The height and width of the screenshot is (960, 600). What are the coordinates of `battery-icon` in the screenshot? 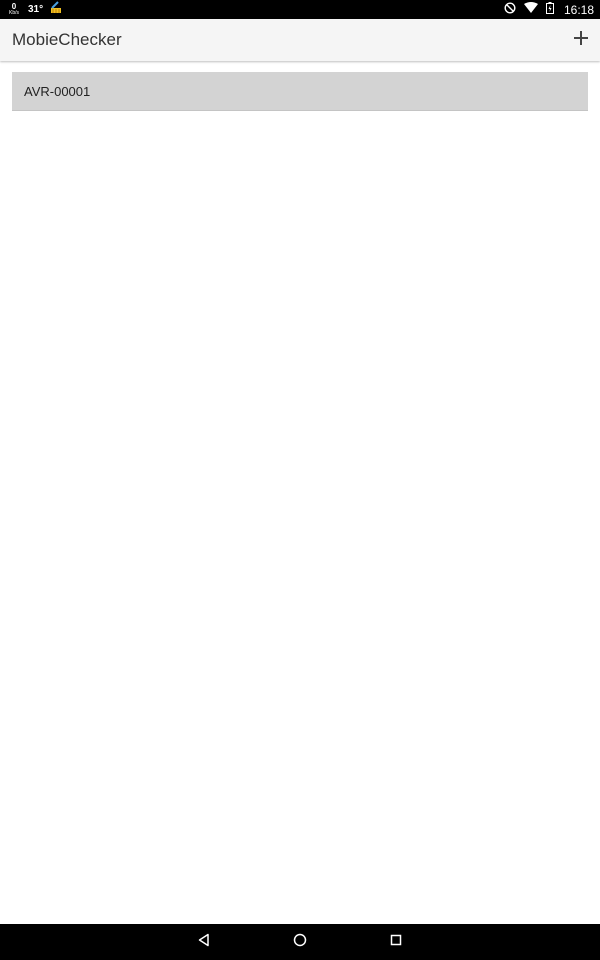 It's located at (549, 10).